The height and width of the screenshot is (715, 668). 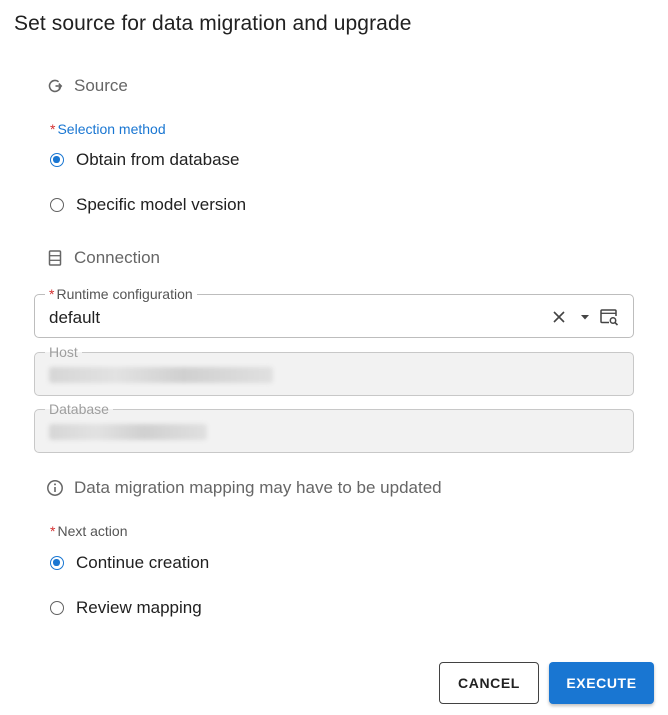 I want to click on connection-section-header: Connection, so click(x=103, y=258).